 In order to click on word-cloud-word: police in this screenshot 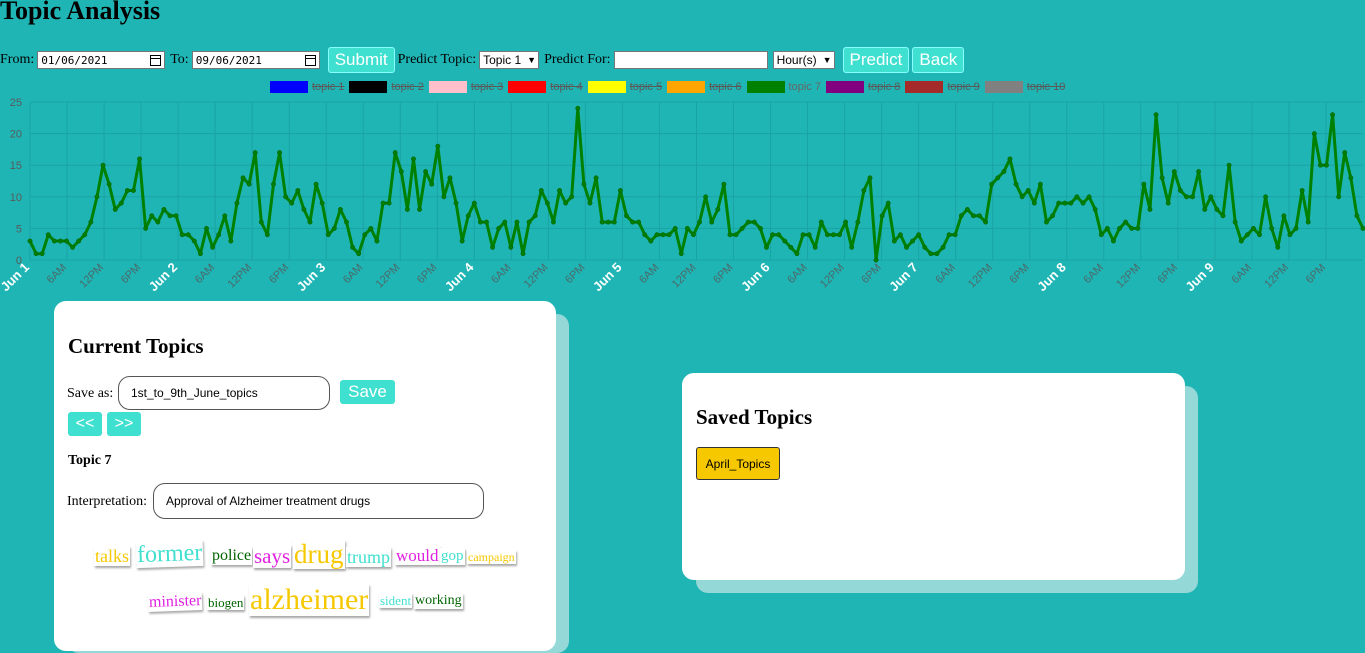, I will do `click(232, 556)`.